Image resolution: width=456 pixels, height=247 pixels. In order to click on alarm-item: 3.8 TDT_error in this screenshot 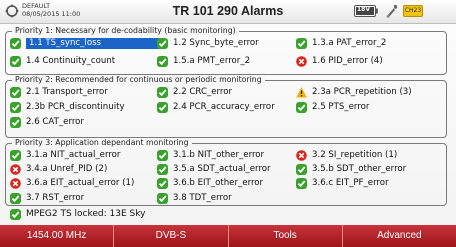, I will do `click(194, 198)`.